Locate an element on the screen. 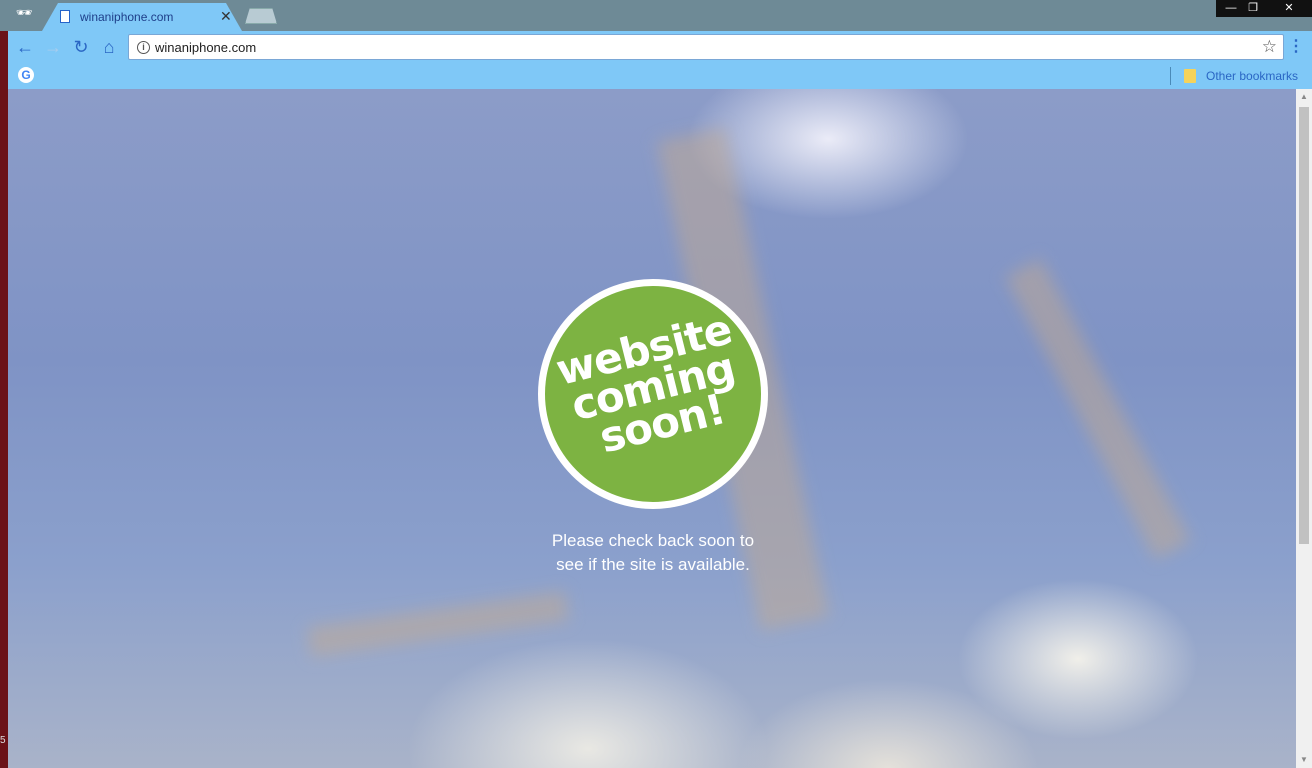 This screenshot has height=768, width=1312. other-bookmarks-link: Other bookmarks is located at coordinates (1252, 76).